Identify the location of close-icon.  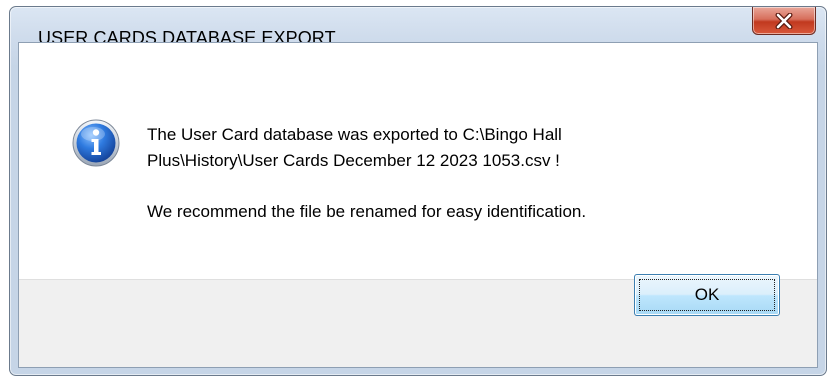
(784, 20).